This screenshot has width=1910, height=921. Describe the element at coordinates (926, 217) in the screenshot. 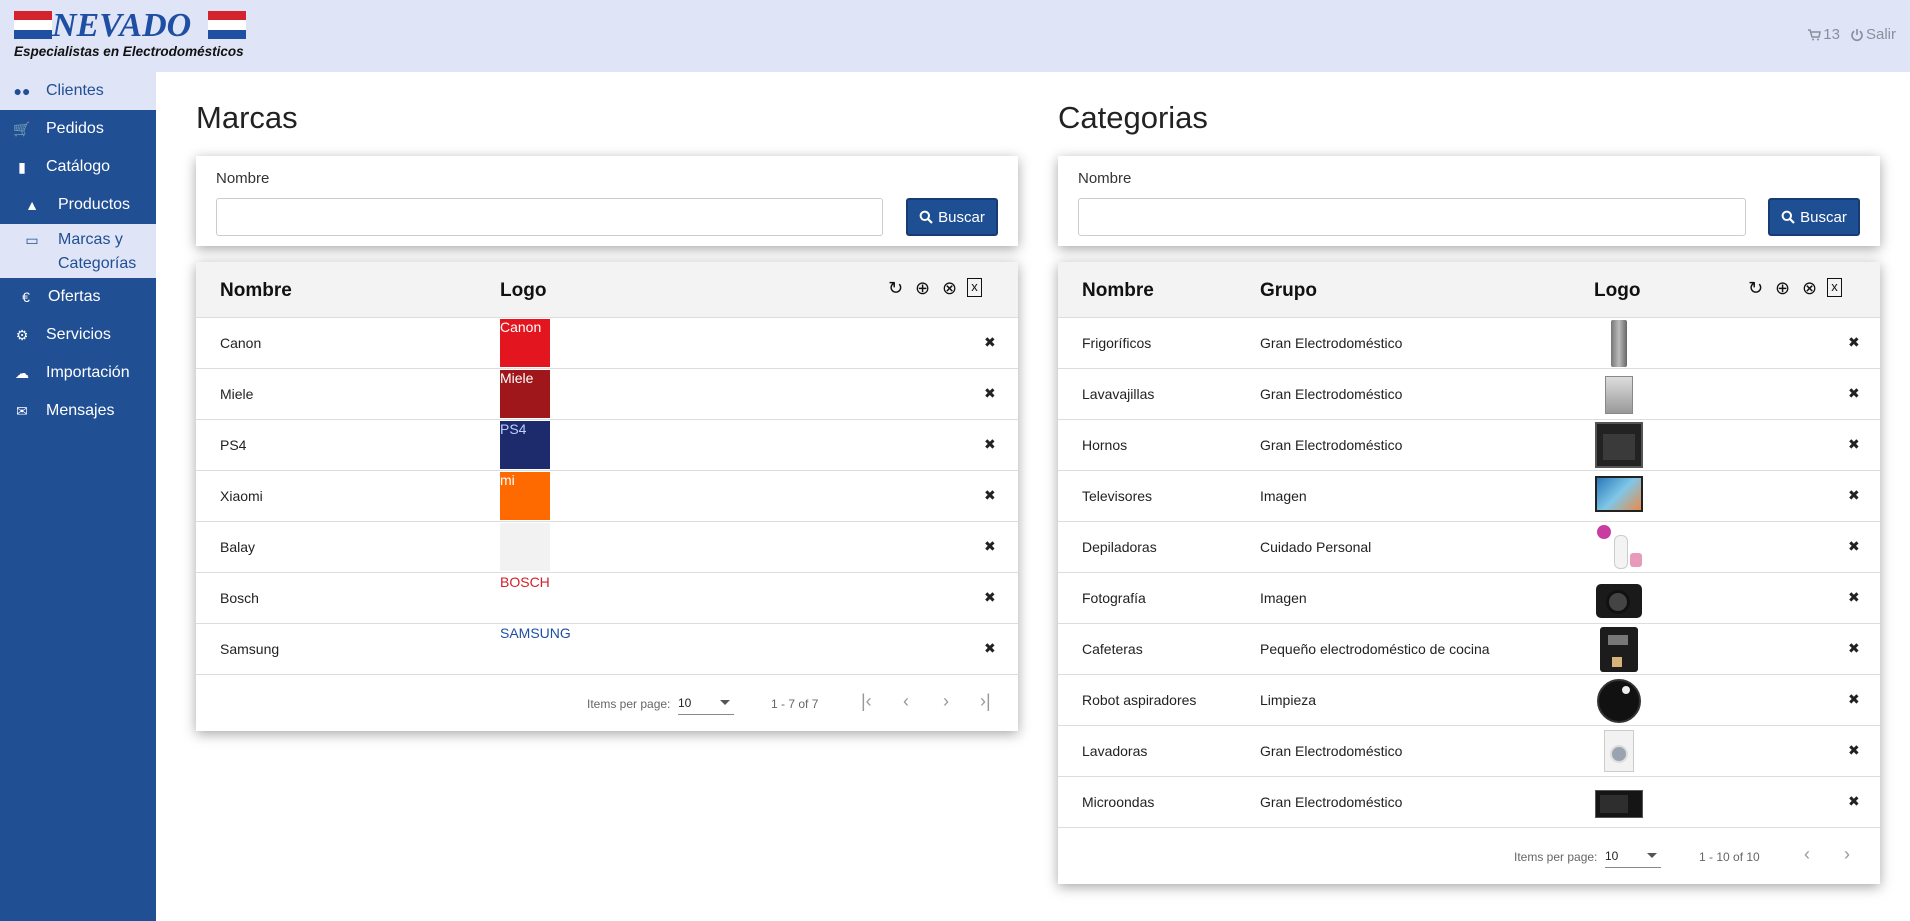

I see `search-icon` at that location.